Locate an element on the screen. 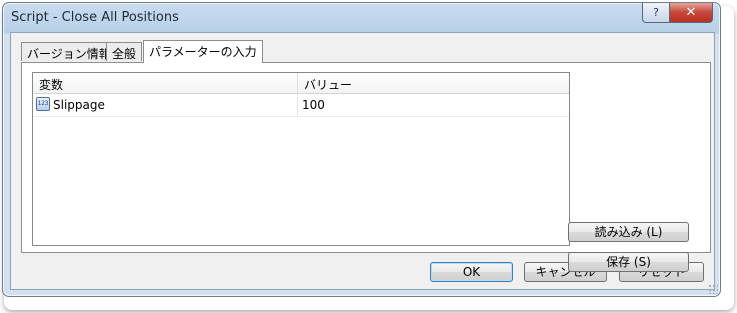  list-header: 変数 バリュー is located at coordinates (301, 83).